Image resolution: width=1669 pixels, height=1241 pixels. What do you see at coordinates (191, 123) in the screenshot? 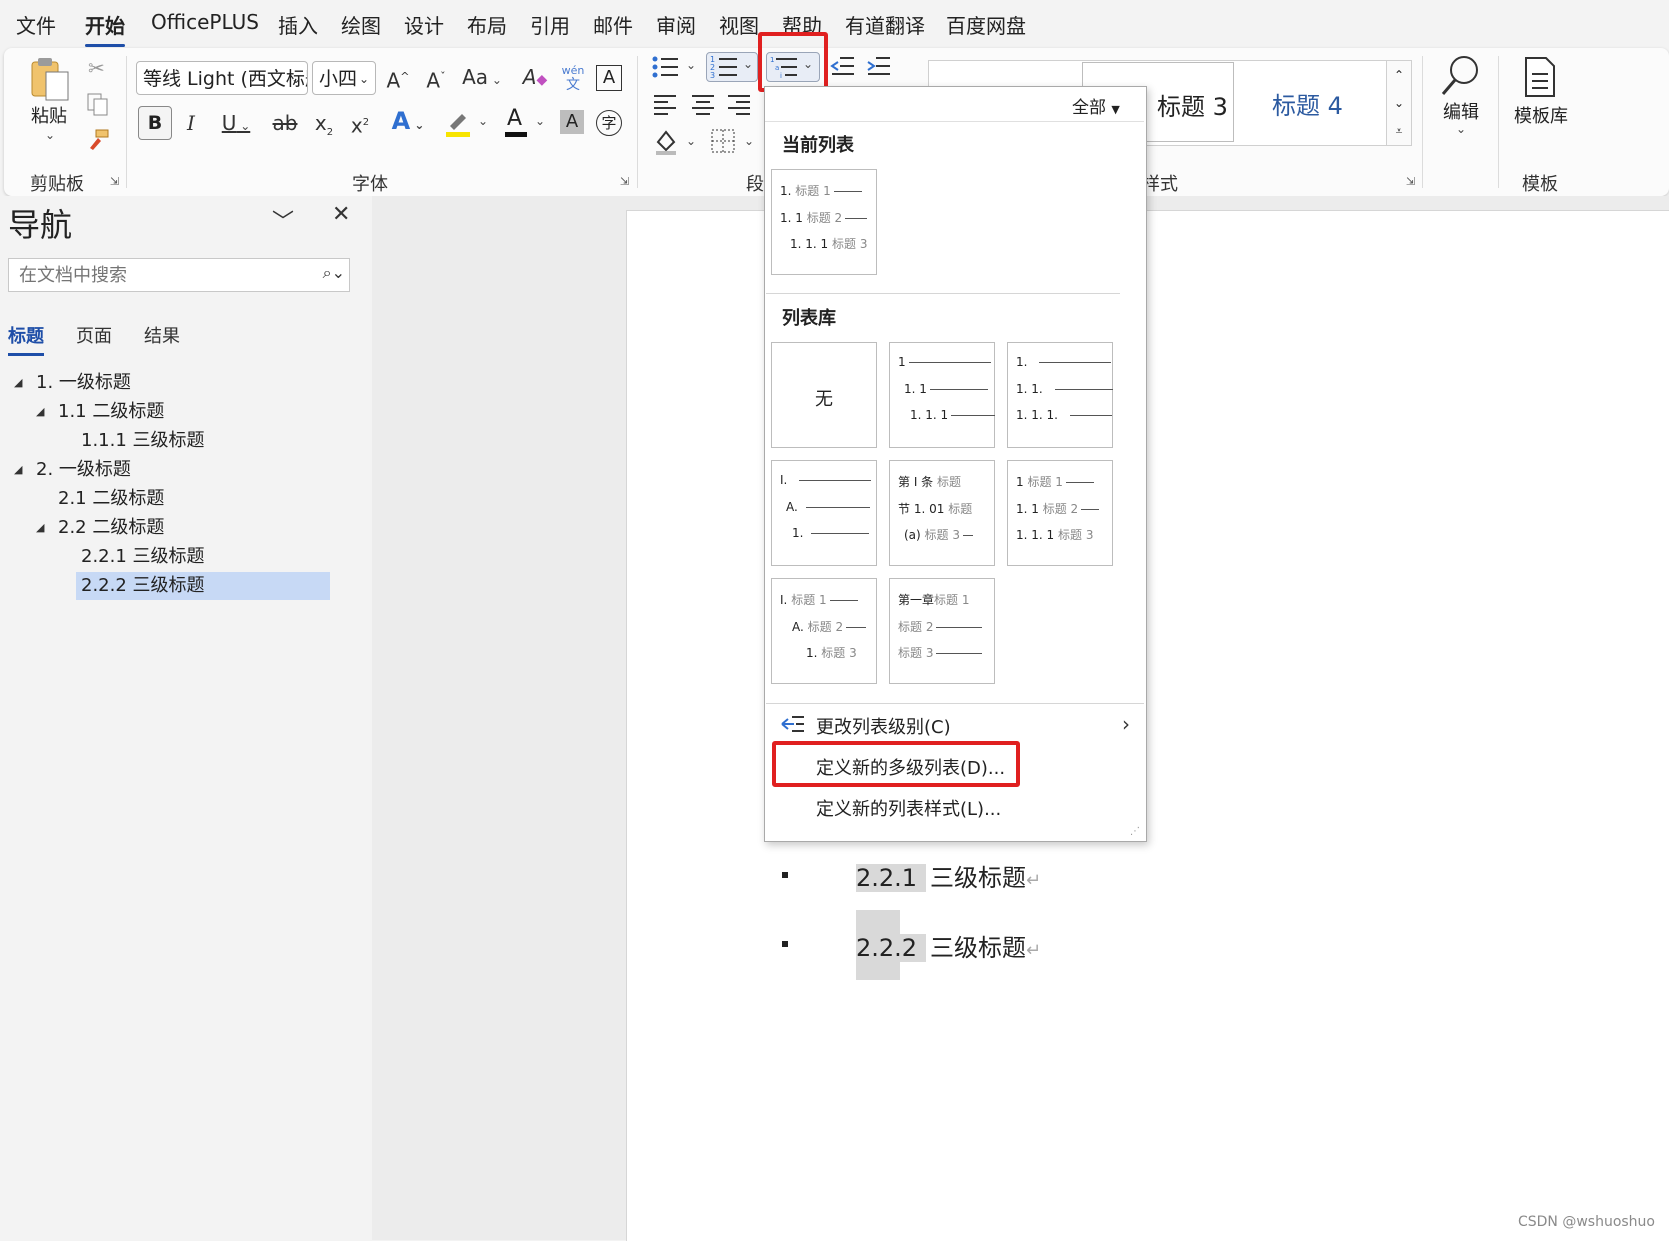
I see `italic-button: I` at bounding box center [191, 123].